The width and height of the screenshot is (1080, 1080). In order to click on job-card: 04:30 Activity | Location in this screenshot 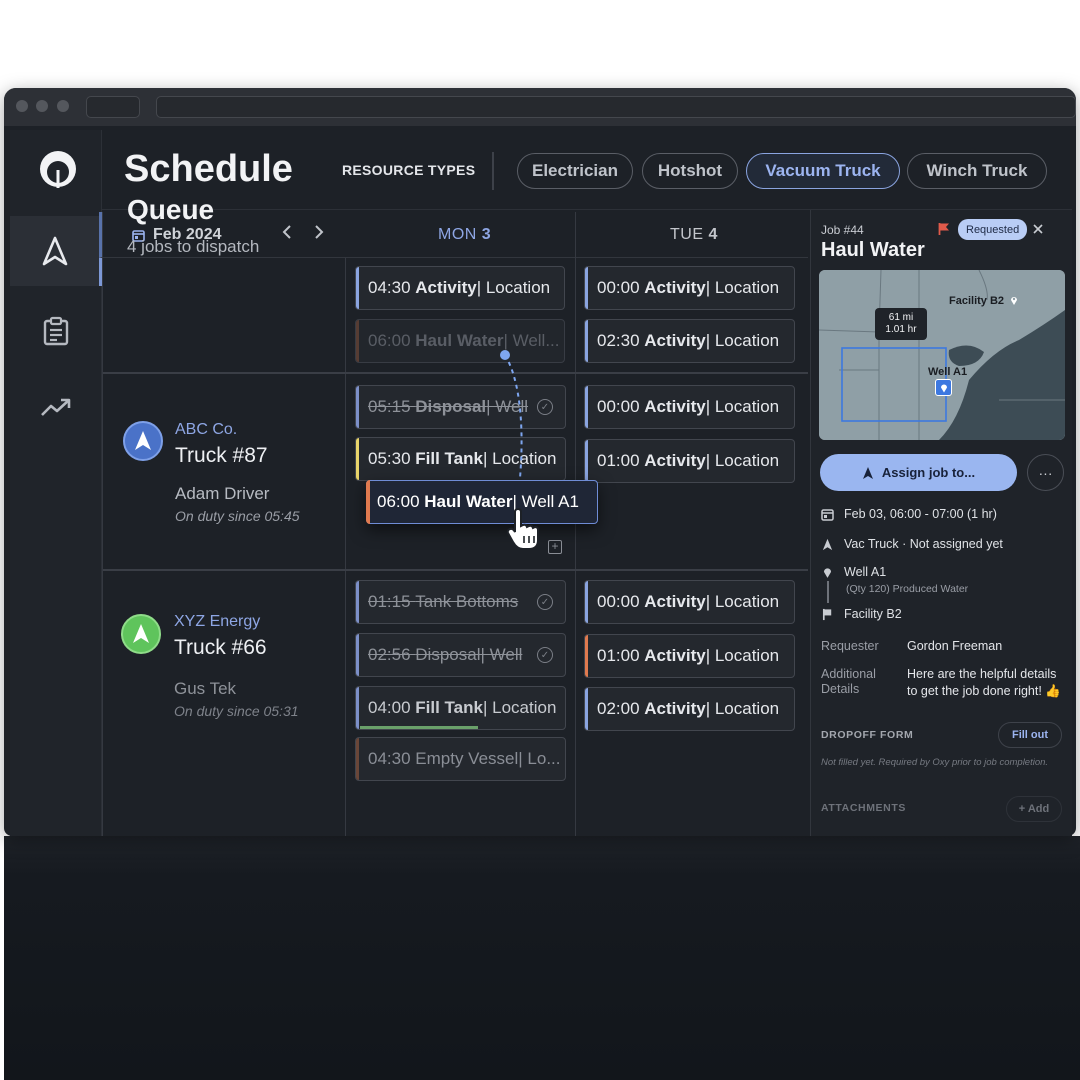, I will do `click(460, 288)`.